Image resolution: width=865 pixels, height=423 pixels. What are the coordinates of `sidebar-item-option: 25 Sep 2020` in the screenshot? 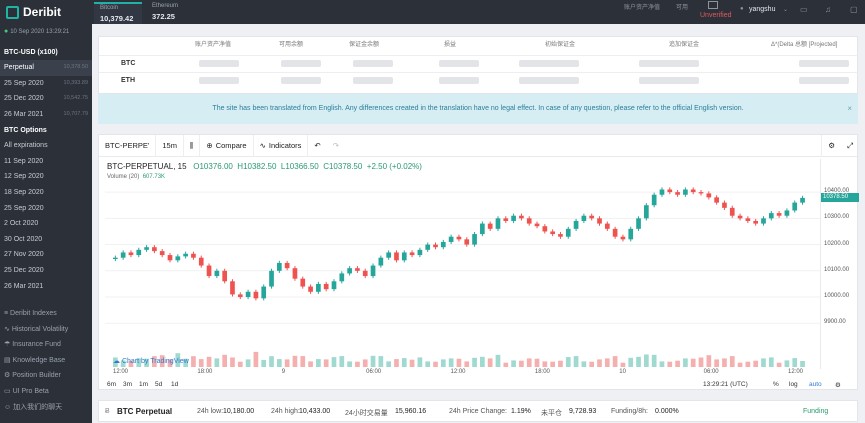 It's located at (46, 209).